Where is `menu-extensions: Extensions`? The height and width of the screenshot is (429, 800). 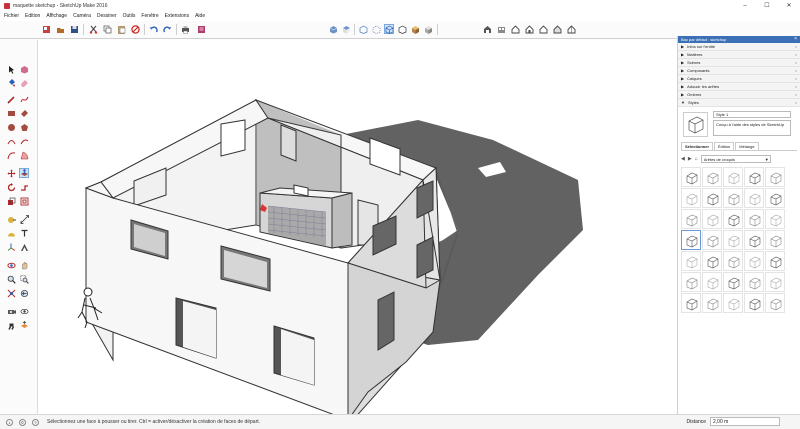 menu-extensions: Extensions is located at coordinates (177, 16).